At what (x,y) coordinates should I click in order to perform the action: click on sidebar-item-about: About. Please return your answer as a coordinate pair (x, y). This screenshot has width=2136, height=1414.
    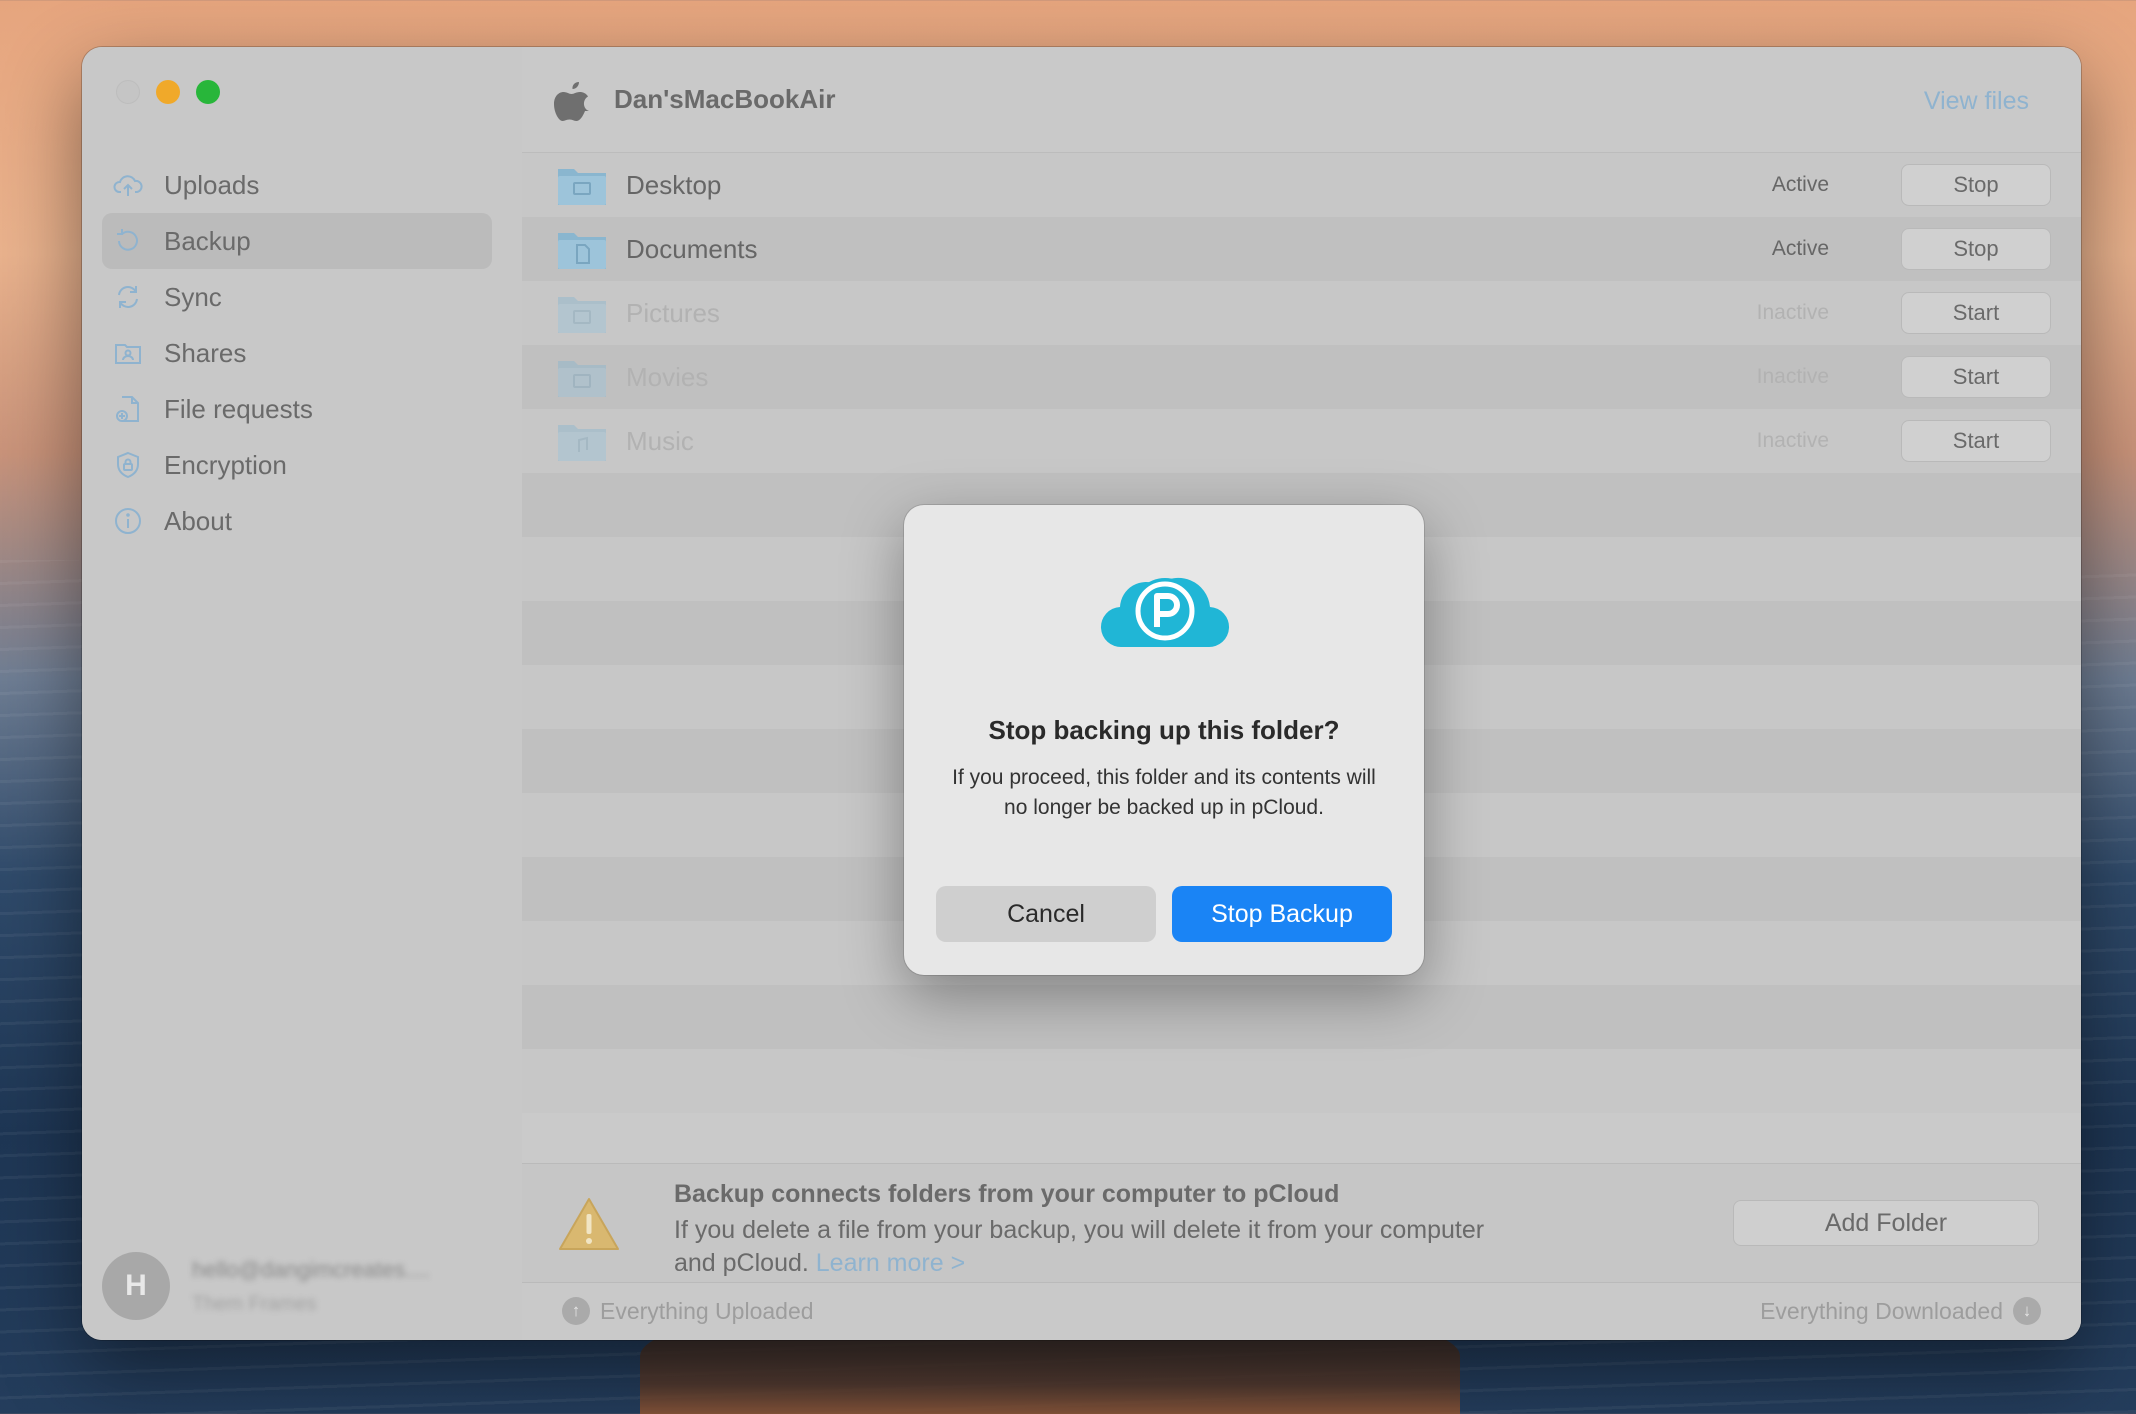
    Looking at the image, I should click on (297, 521).